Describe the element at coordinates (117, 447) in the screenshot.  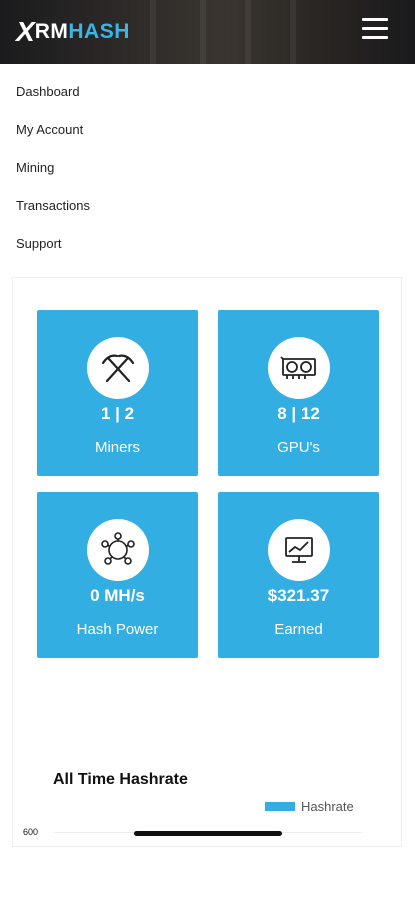
I see `miners-label: Miners` at that location.